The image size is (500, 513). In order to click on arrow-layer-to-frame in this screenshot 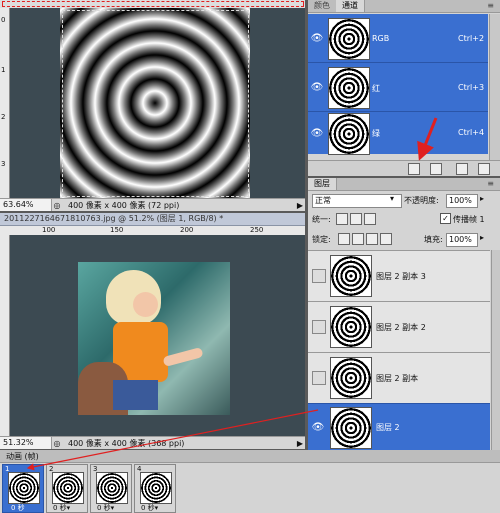, I will do `click(172, 440)`.